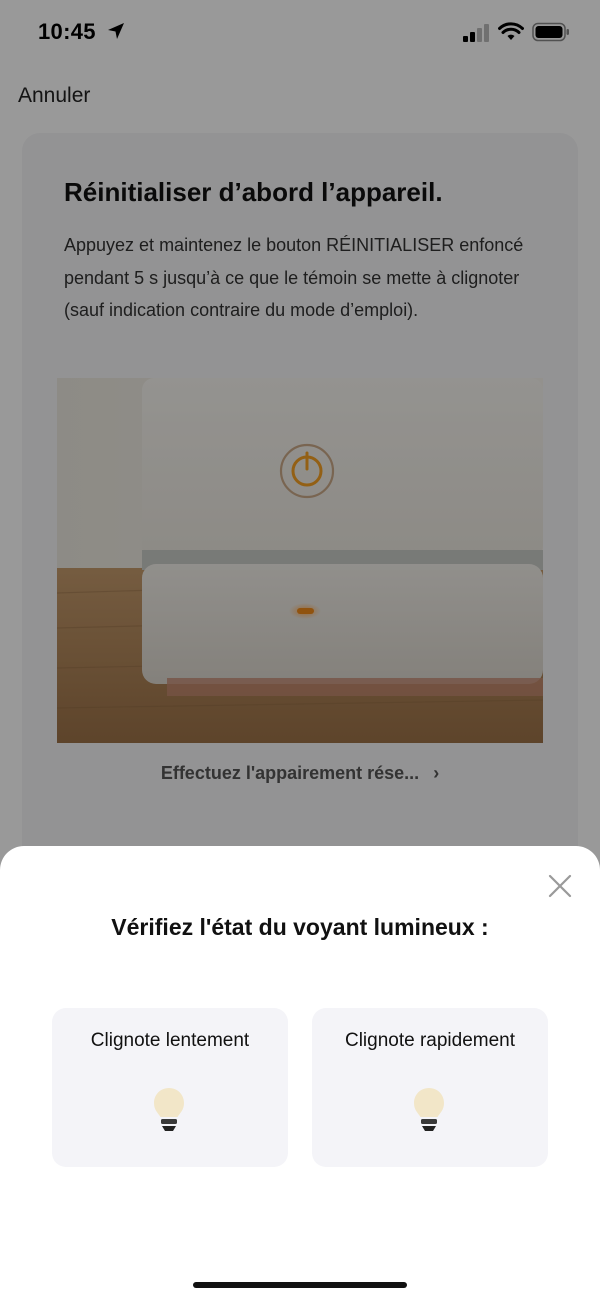  Describe the element at coordinates (430, 1040) in the screenshot. I see `option-label: Clignote rapidement` at that location.